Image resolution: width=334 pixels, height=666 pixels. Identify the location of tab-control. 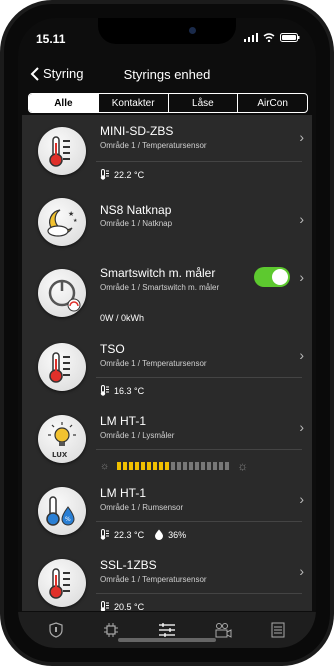
(167, 630).